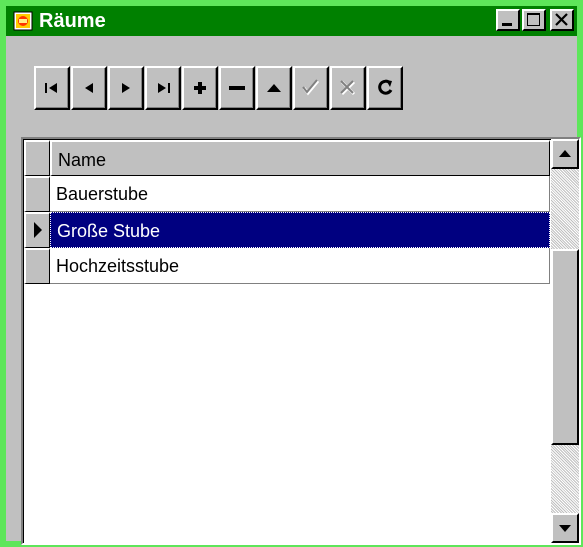  Describe the element at coordinates (89, 88) in the screenshot. I see `nav-prior-button` at that location.